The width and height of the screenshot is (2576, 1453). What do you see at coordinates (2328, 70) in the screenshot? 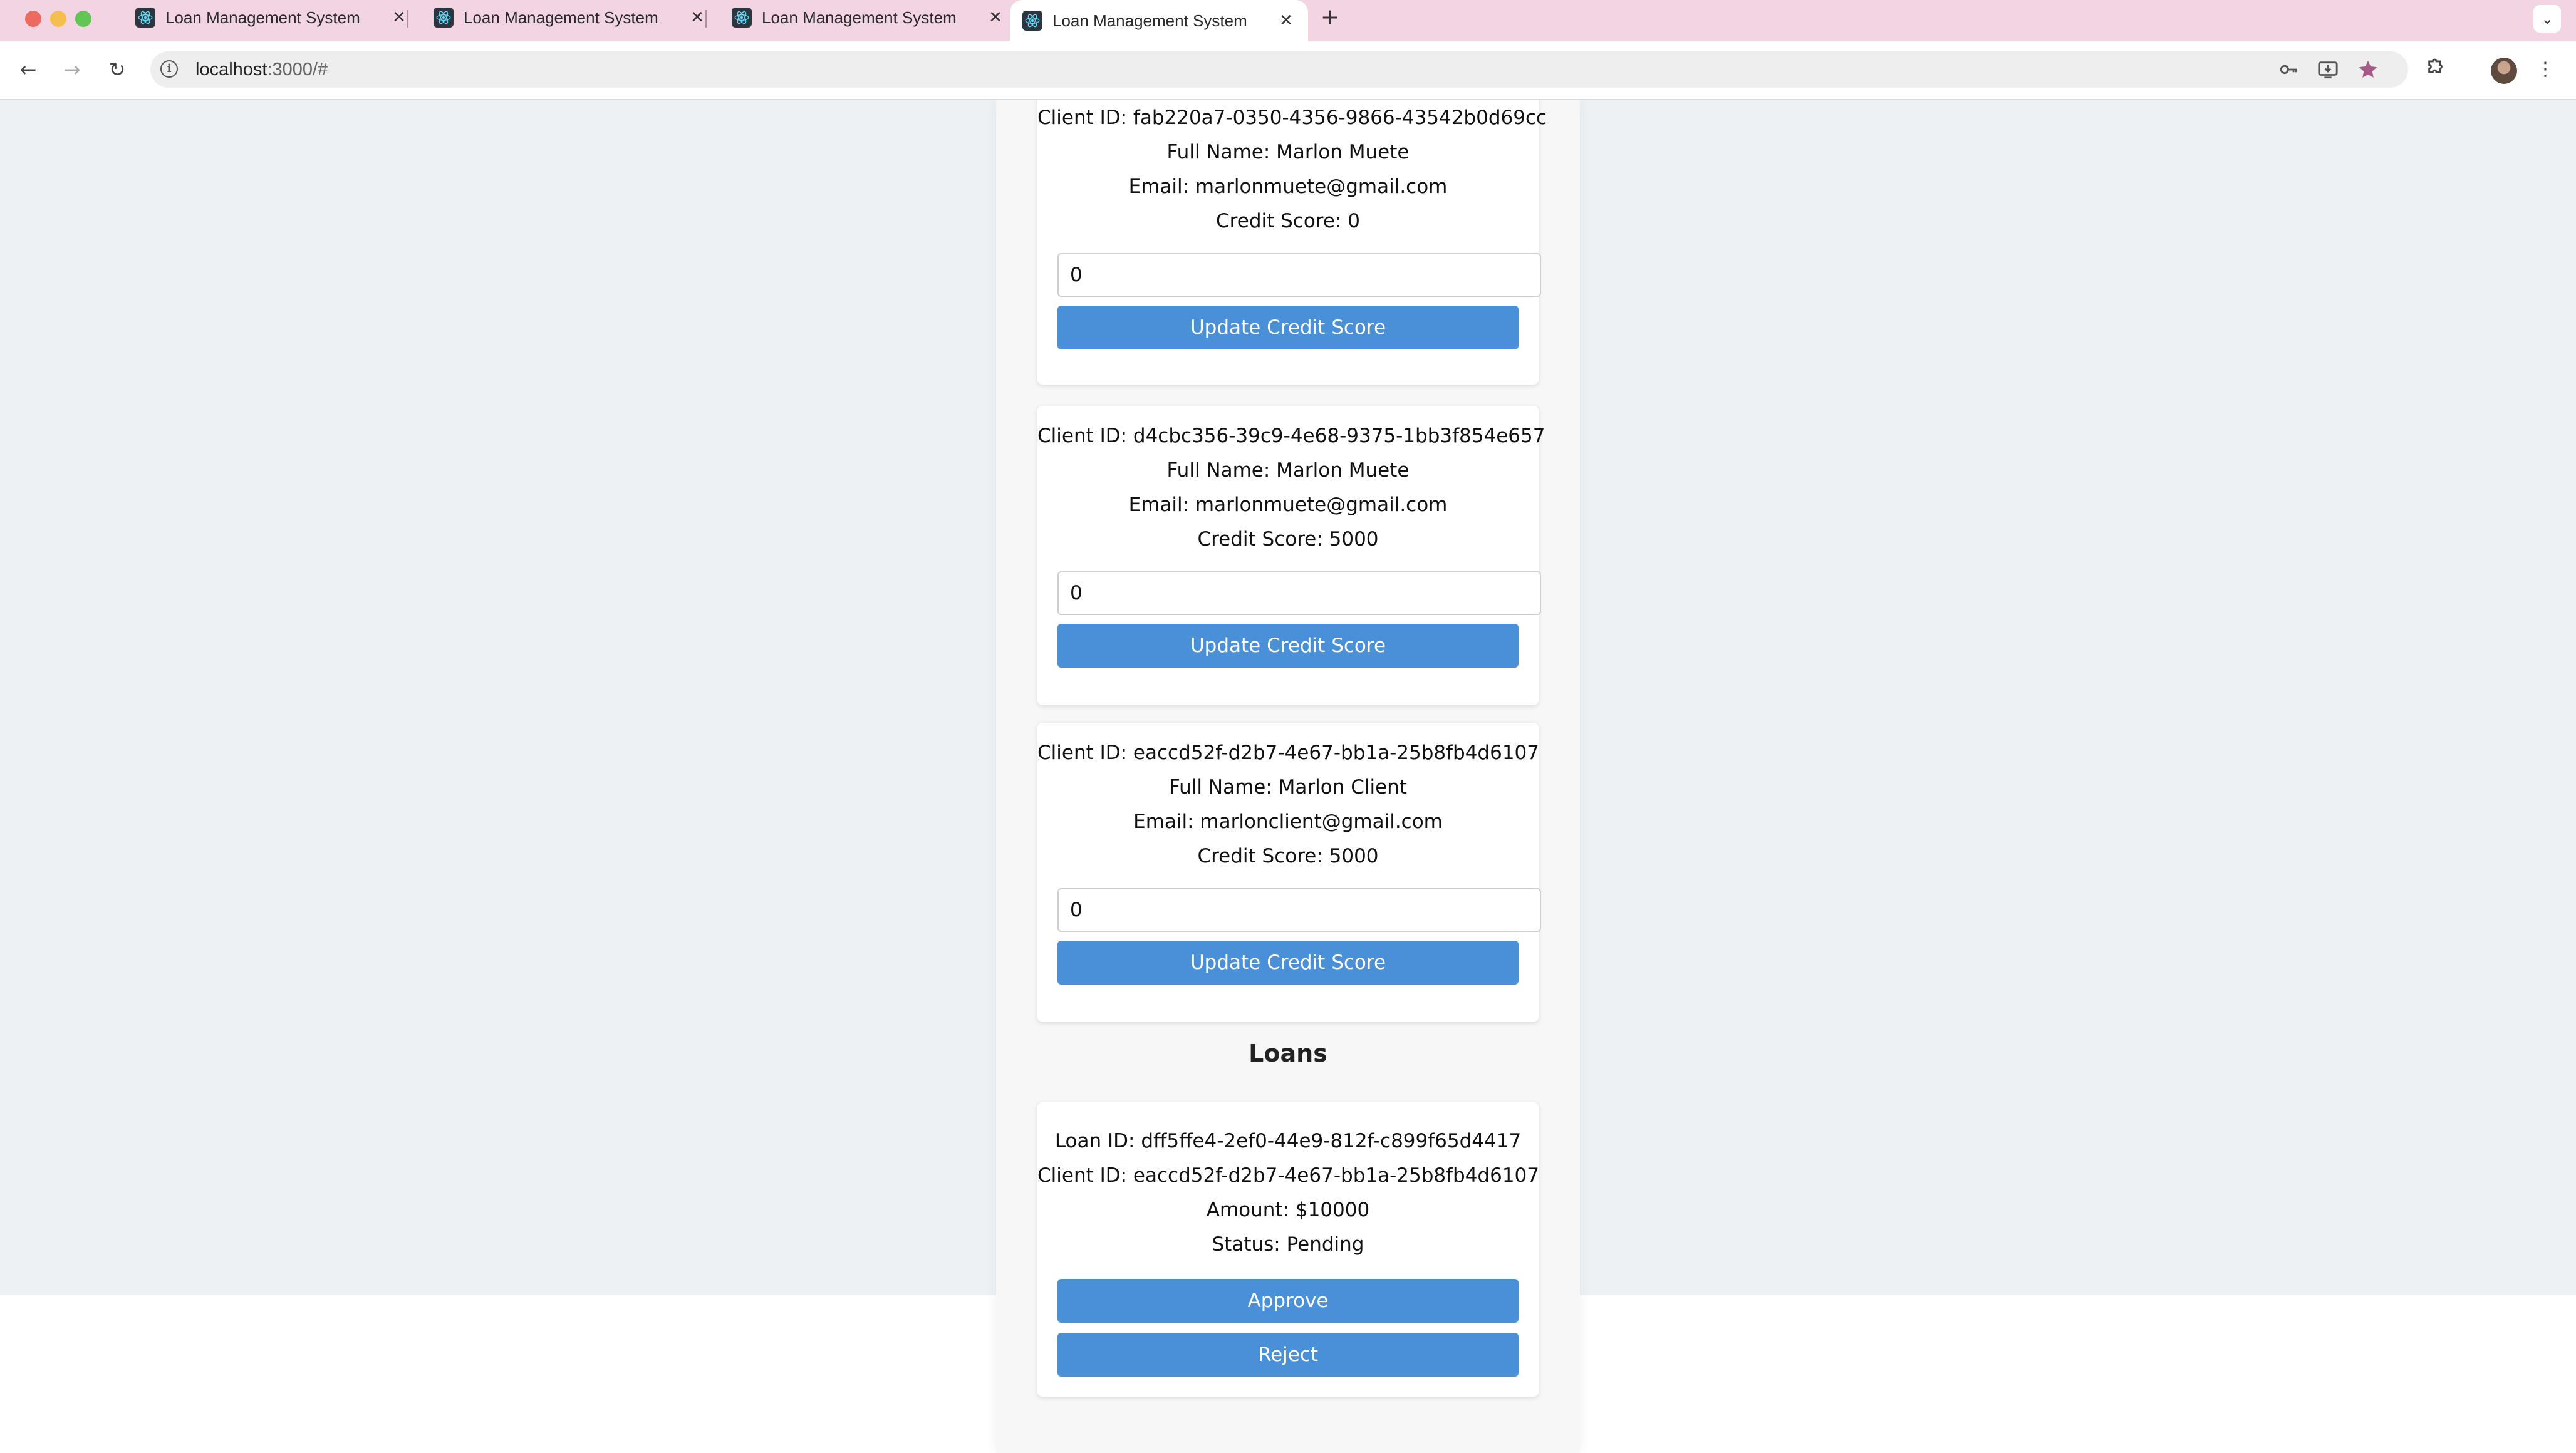
I see `install-app-icon` at bounding box center [2328, 70].